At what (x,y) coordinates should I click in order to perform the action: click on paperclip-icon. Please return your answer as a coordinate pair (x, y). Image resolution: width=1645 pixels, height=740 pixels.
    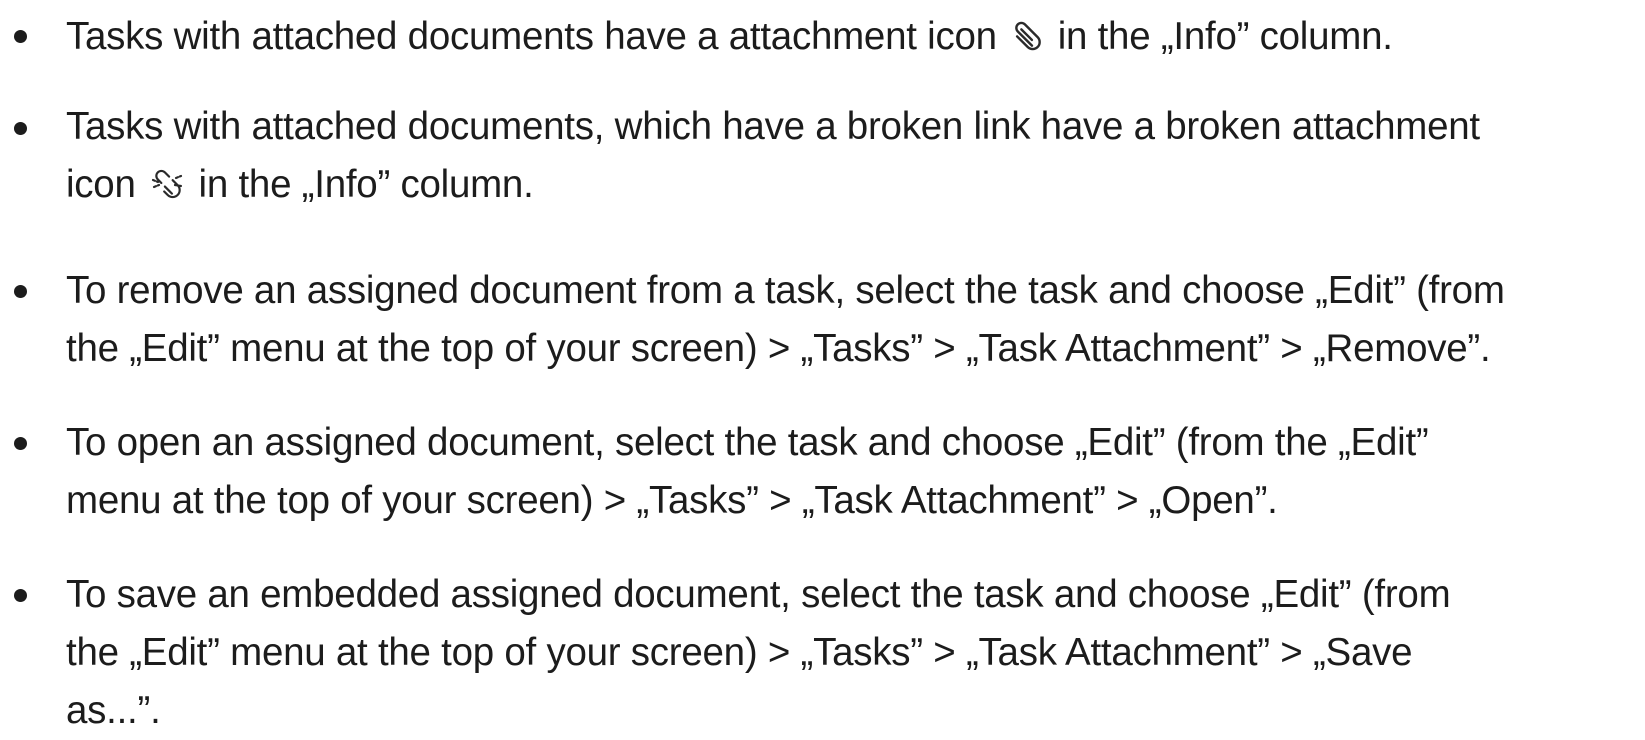
    Looking at the image, I should click on (1027, 41).